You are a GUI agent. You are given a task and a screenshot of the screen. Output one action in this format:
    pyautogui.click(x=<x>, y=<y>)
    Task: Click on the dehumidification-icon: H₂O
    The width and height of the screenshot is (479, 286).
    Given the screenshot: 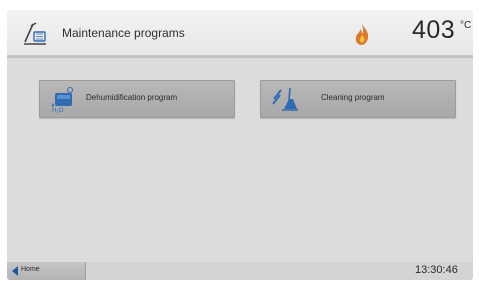 What is the action you would take?
    pyautogui.click(x=62, y=100)
    